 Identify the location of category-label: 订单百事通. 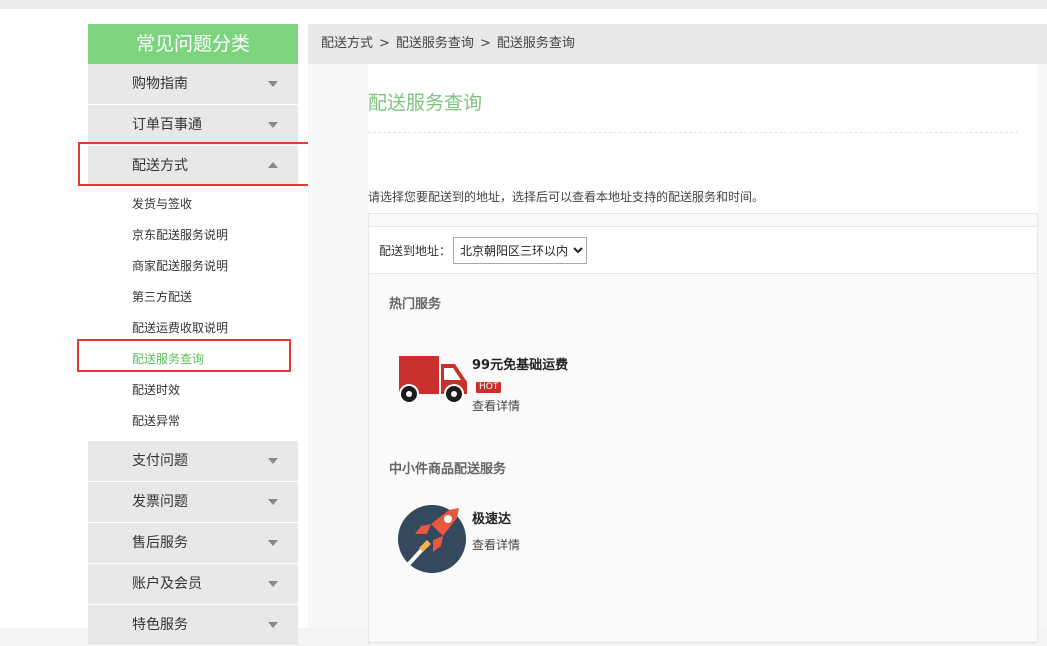
(167, 125).